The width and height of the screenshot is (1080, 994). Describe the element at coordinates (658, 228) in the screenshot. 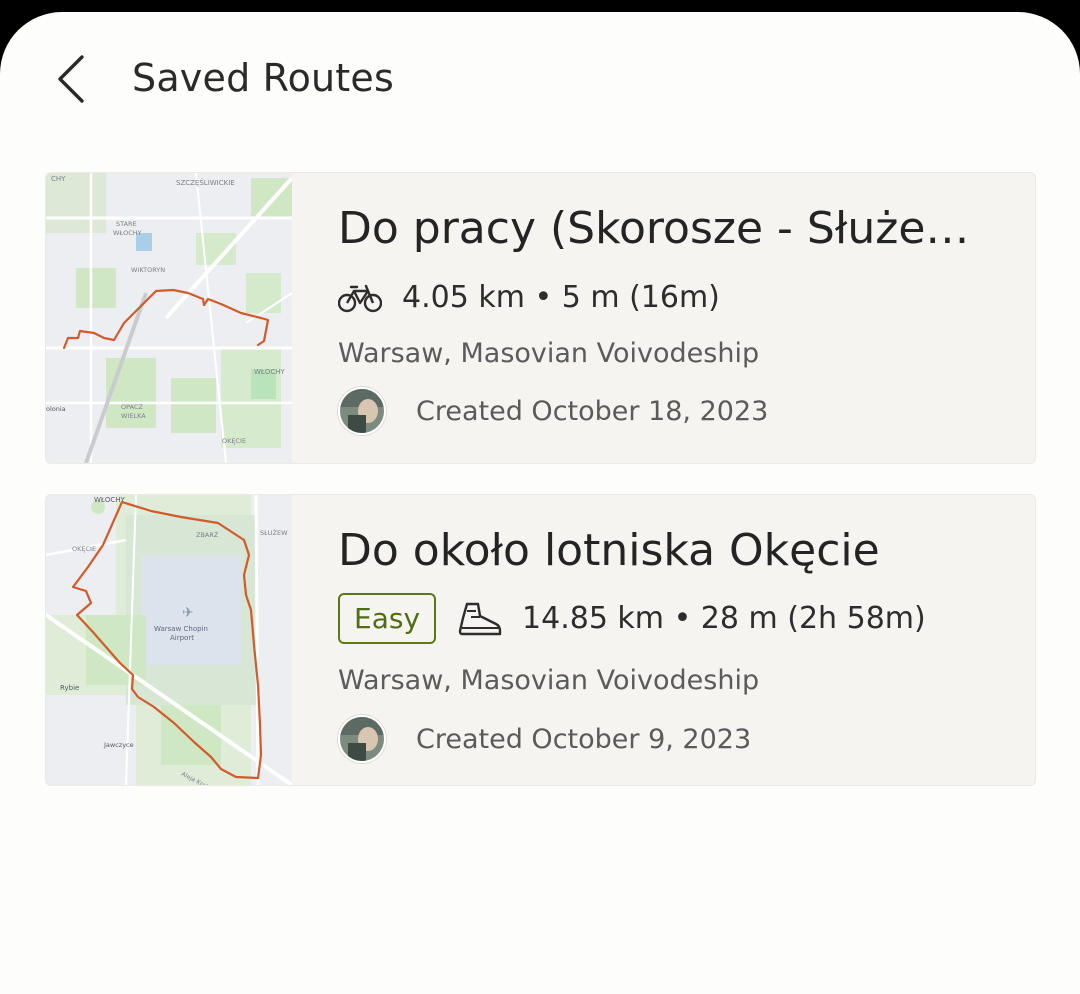

I see `route-name: Do pracy (Skorosze - Służewiec)` at that location.